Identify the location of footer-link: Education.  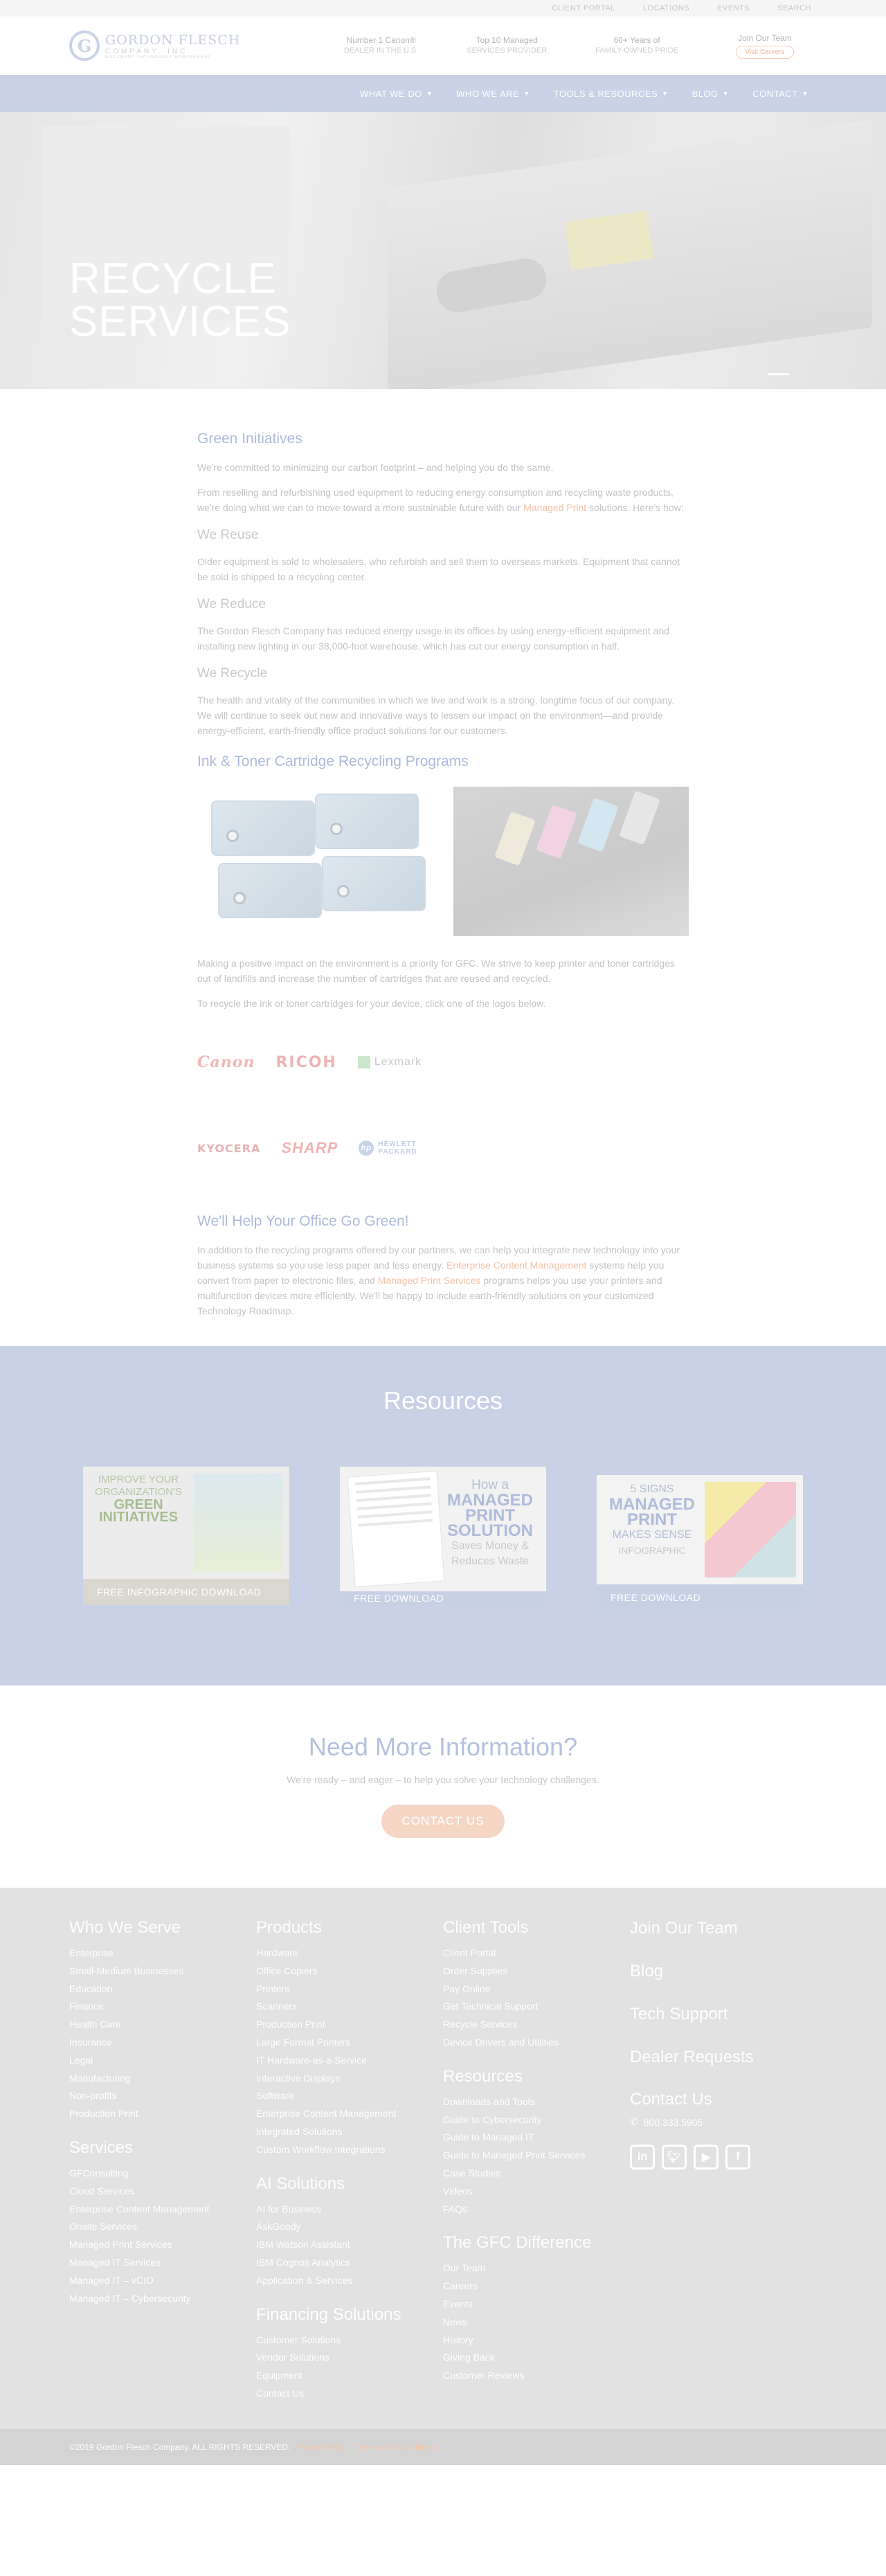
(152, 1989).